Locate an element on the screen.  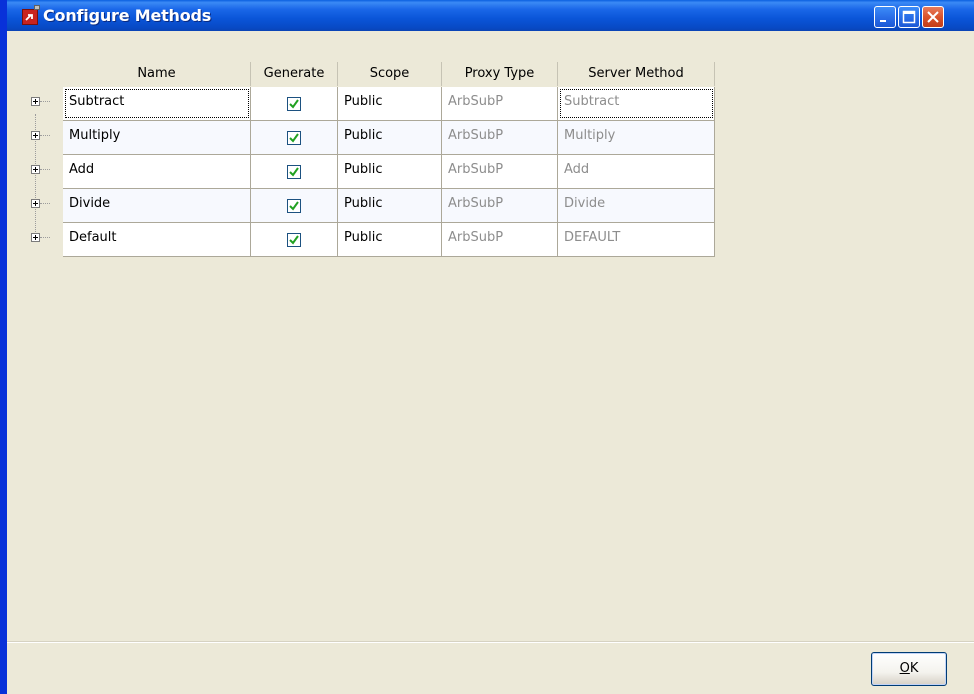
column-header-generate: Generate is located at coordinates (294, 74).